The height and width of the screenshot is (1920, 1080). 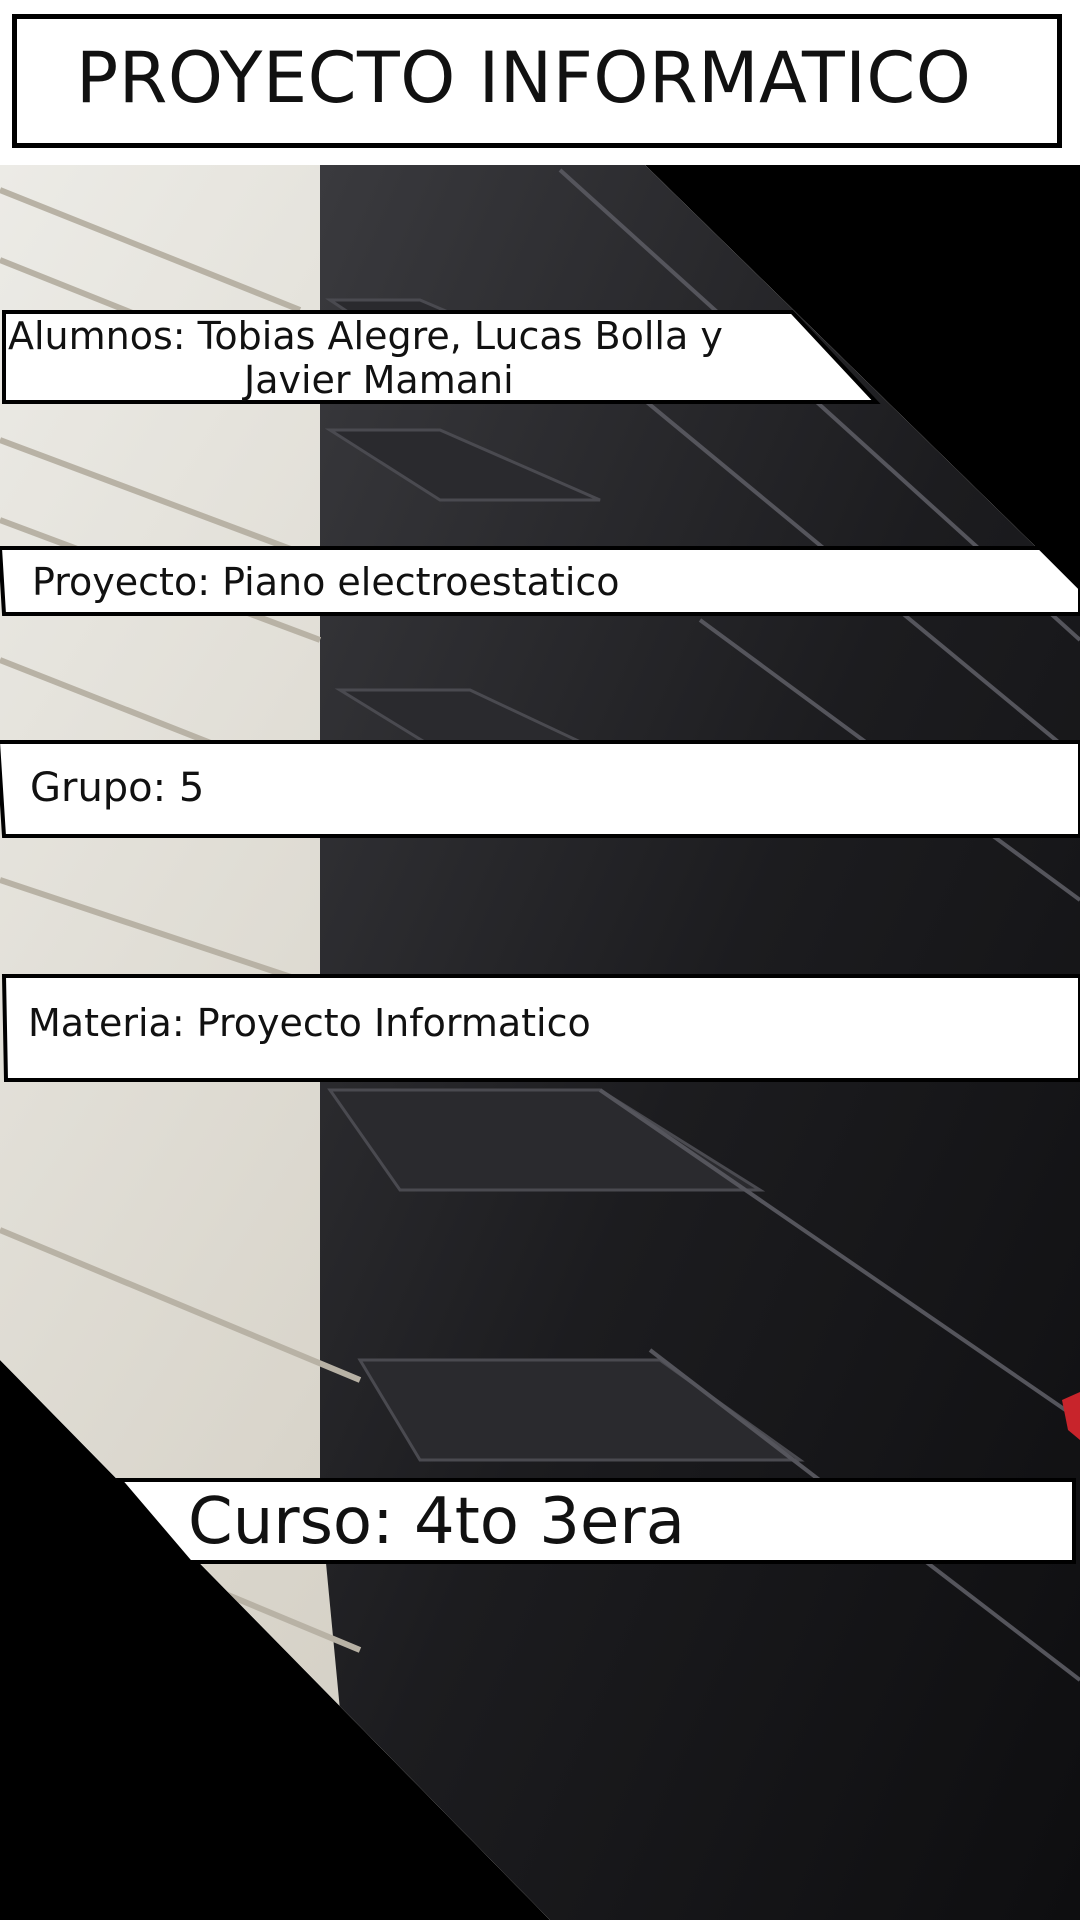 I want to click on alumnos-line-1: Alumnos: Tobias Alegre, Lucas Bolla y, so click(x=365, y=336).